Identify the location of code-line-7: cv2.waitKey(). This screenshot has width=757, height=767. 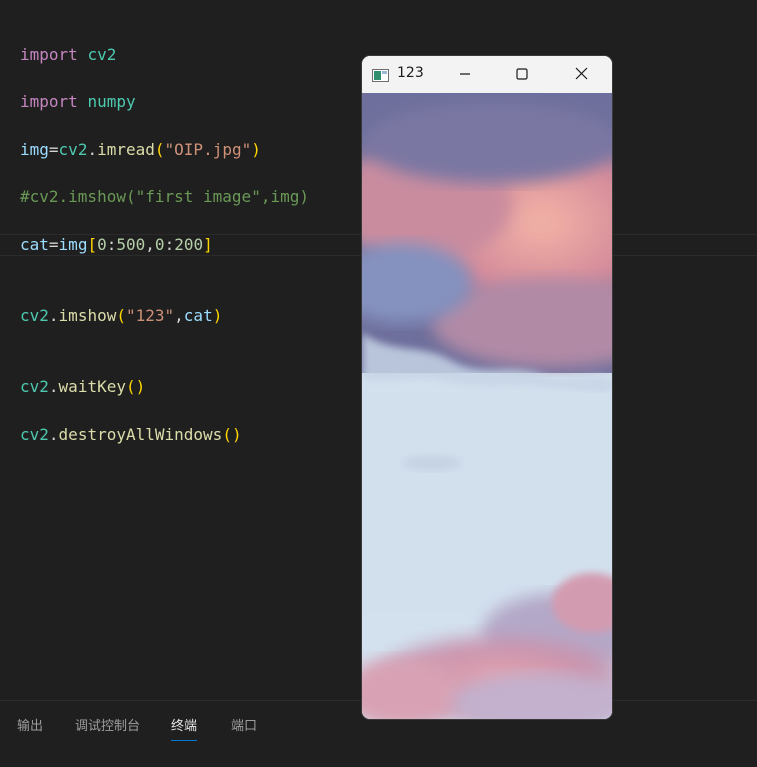
(82, 387).